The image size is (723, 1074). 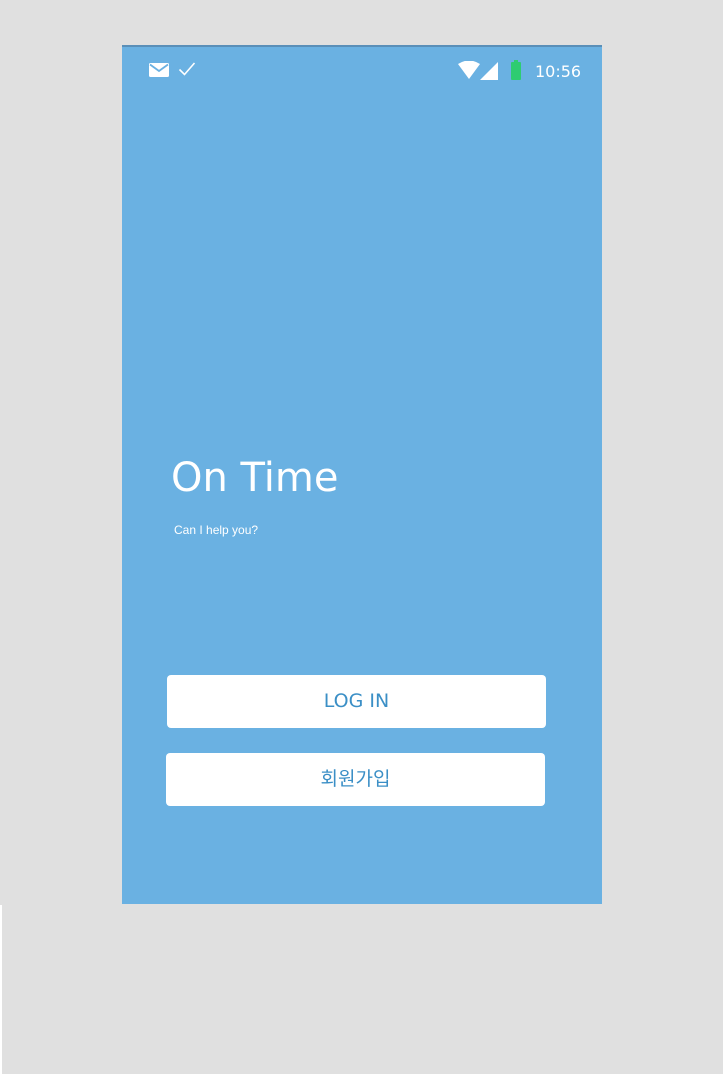 I want to click on signup-button: 회원가입, so click(x=355, y=779).